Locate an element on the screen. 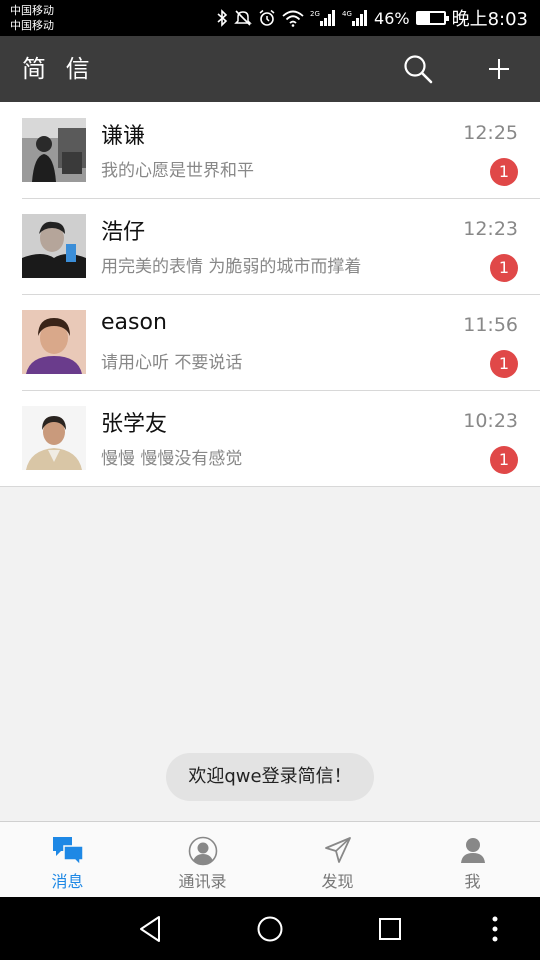  back-button is located at coordinates (150, 929).